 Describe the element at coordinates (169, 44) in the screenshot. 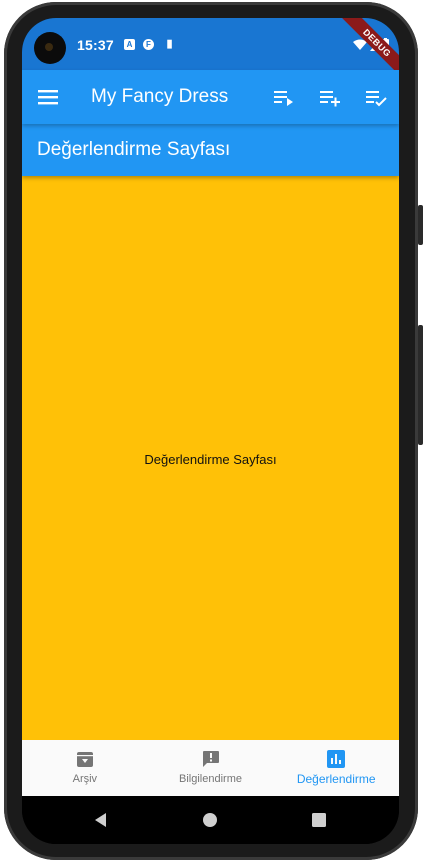

I see `sim-card-icon: ▮` at that location.